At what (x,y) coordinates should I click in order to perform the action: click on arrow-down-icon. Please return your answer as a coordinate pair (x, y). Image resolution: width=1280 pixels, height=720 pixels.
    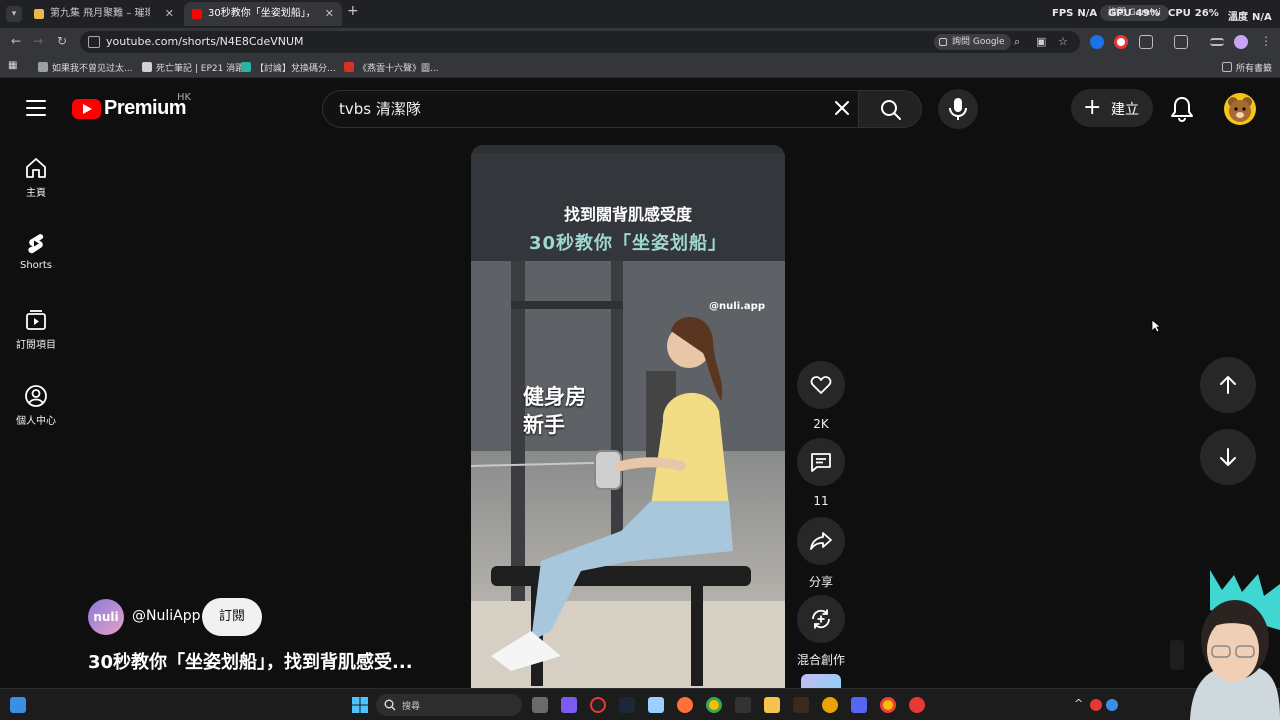
    Looking at the image, I should click on (1228, 457).